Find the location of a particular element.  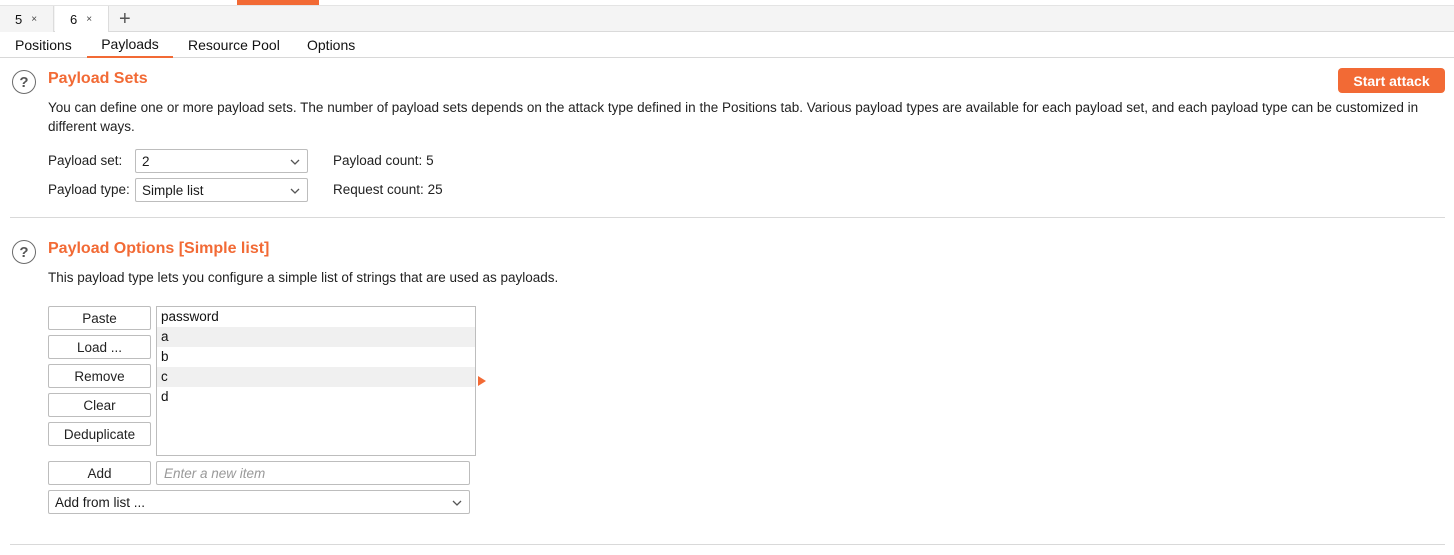

attack-tab-6: 6 × is located at coordinates (82, 19).